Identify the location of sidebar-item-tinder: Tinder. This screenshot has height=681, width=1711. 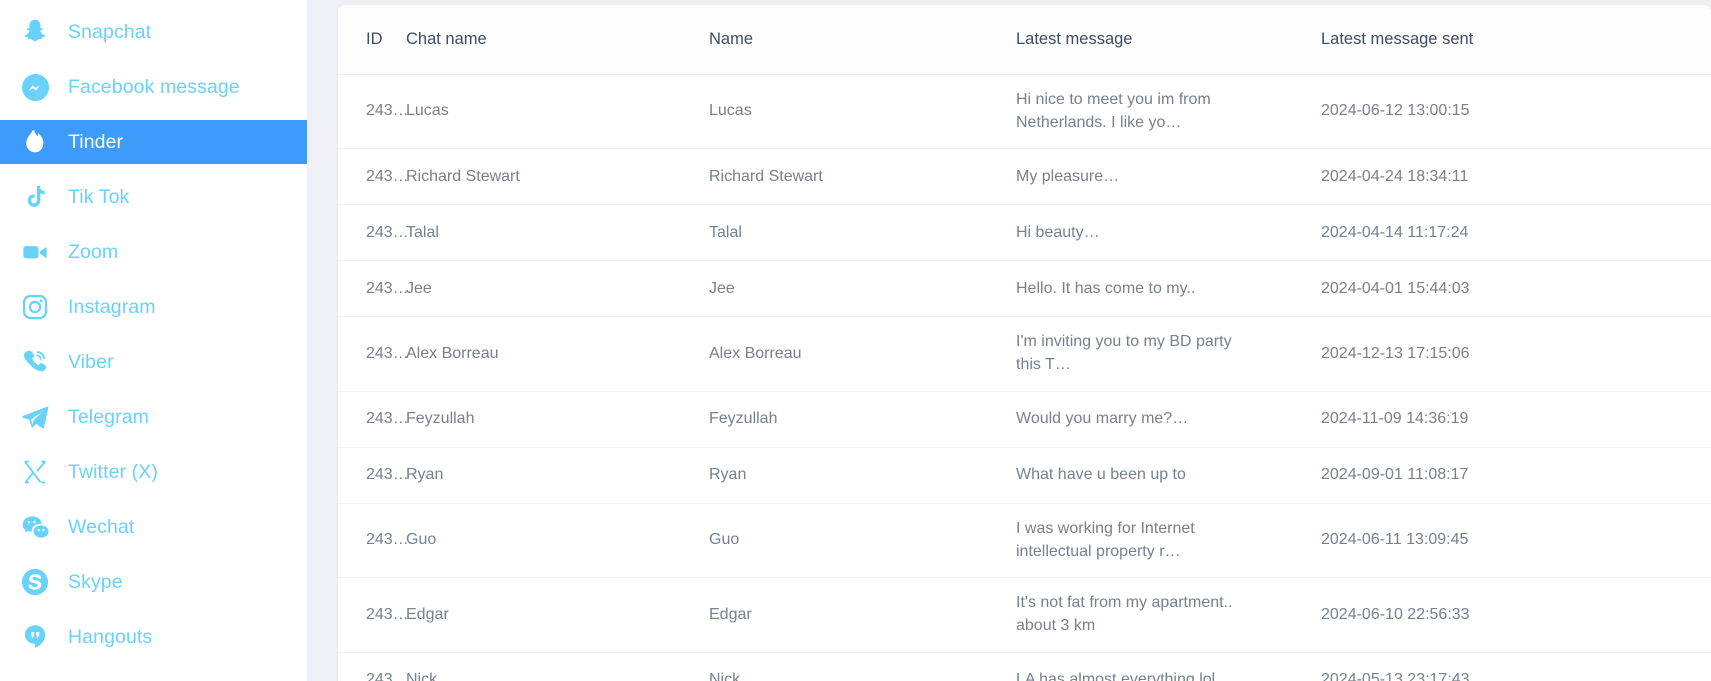
(153, 142).